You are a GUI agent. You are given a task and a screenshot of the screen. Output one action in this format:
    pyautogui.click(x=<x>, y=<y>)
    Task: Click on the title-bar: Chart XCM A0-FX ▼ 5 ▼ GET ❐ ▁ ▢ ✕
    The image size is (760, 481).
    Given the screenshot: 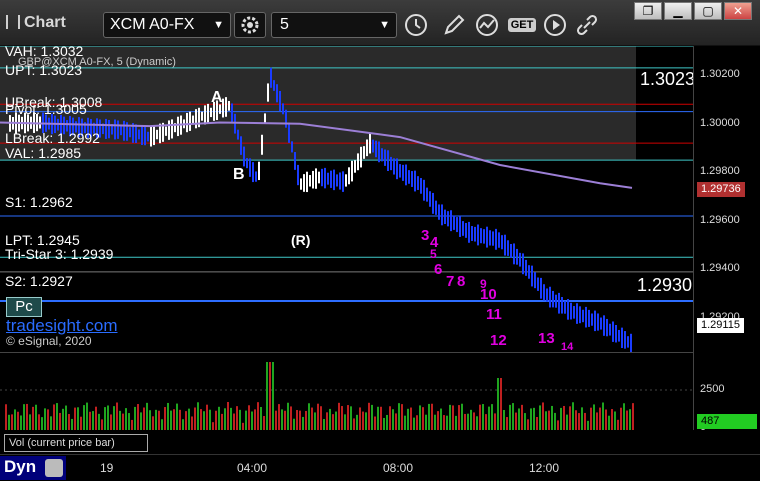 What is the action you would take?
    pyautogui.click(x=380, y=23)
    